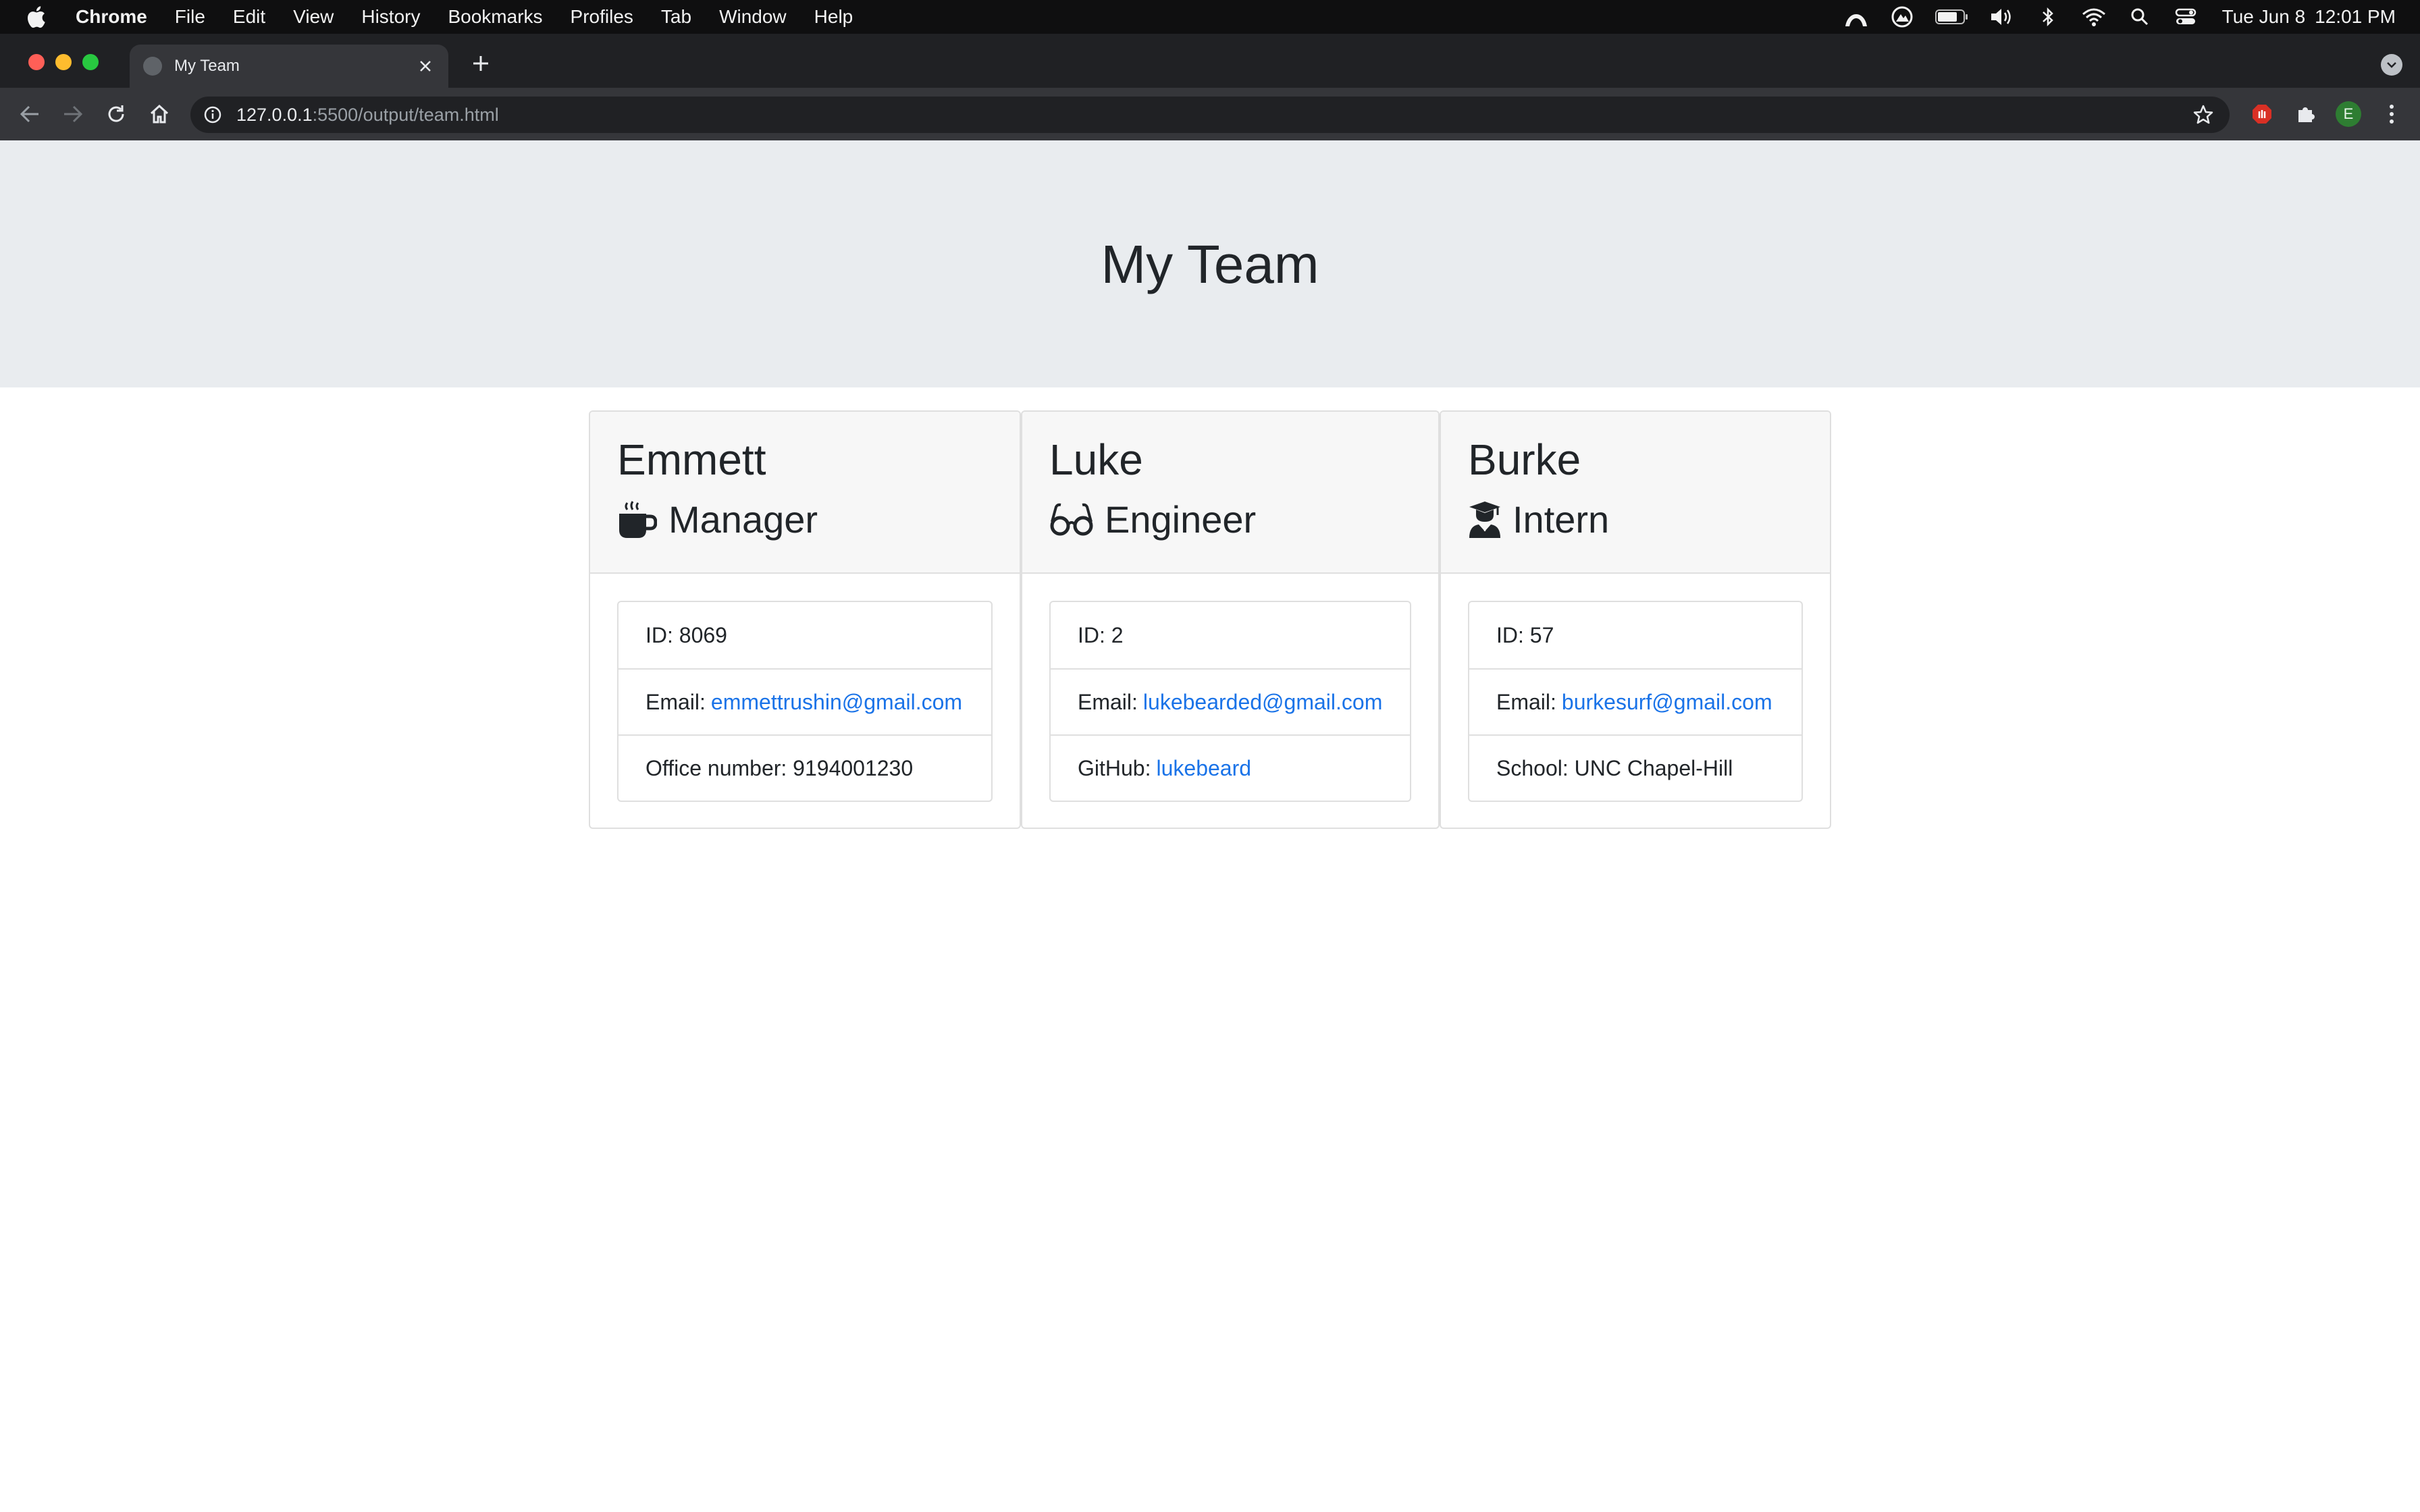 The image size is (2420, 1512). Describe the element at coordinates (2262, 114) in the screenshot. I see `adblock-extension-icon` at that location.